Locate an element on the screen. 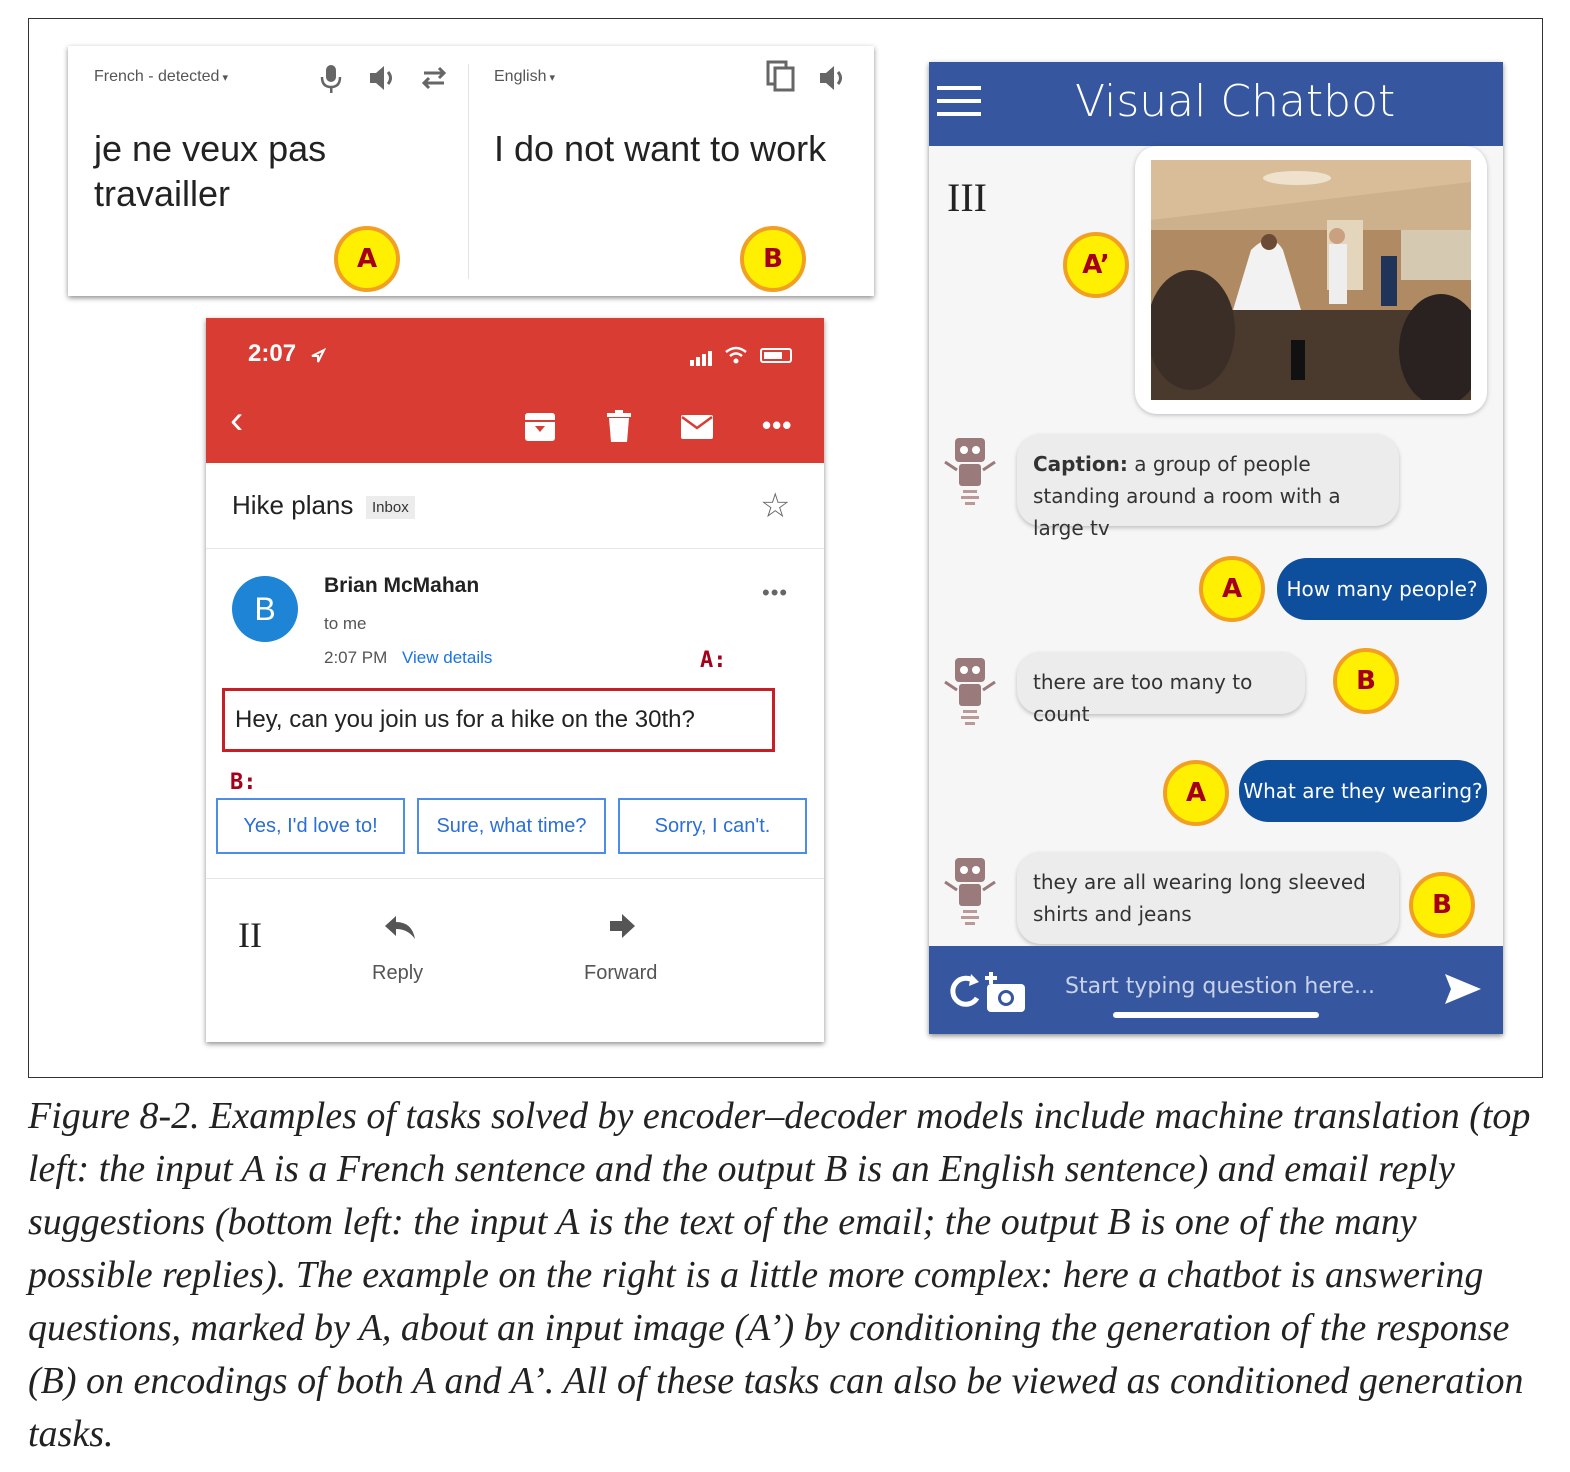  view-details-link: View details is located at coordinates (447, 658).